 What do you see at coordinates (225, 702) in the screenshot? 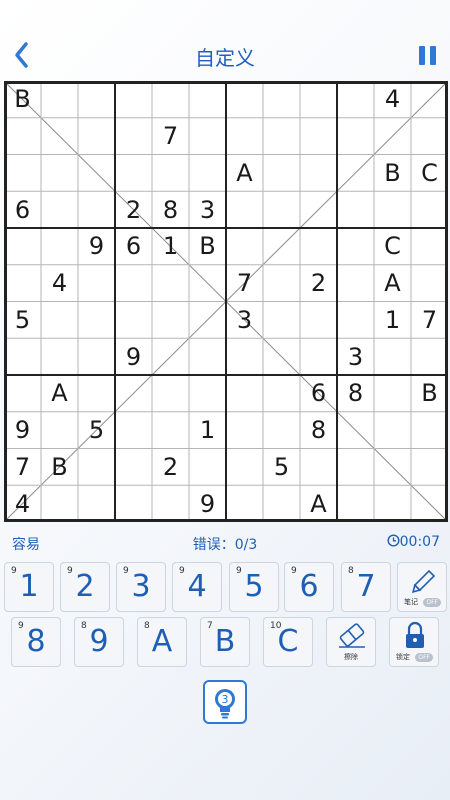
I see `hint-button: 3` at bounding box center [225, 702].